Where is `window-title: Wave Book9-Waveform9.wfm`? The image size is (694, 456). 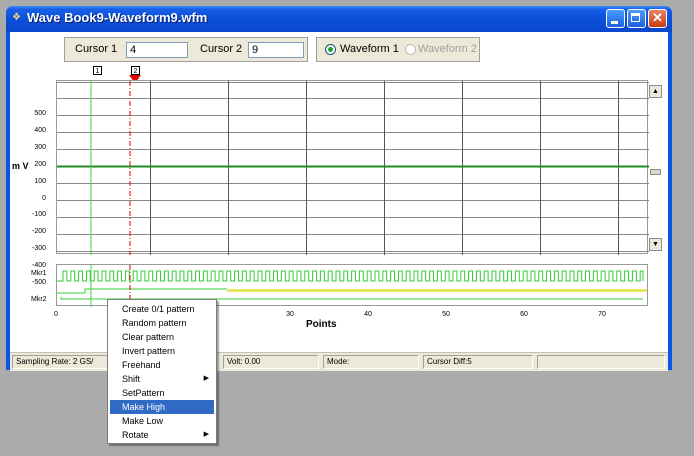 window-title: Wave Book9-Waveform9.wfm is located at coordinates (117, 17).